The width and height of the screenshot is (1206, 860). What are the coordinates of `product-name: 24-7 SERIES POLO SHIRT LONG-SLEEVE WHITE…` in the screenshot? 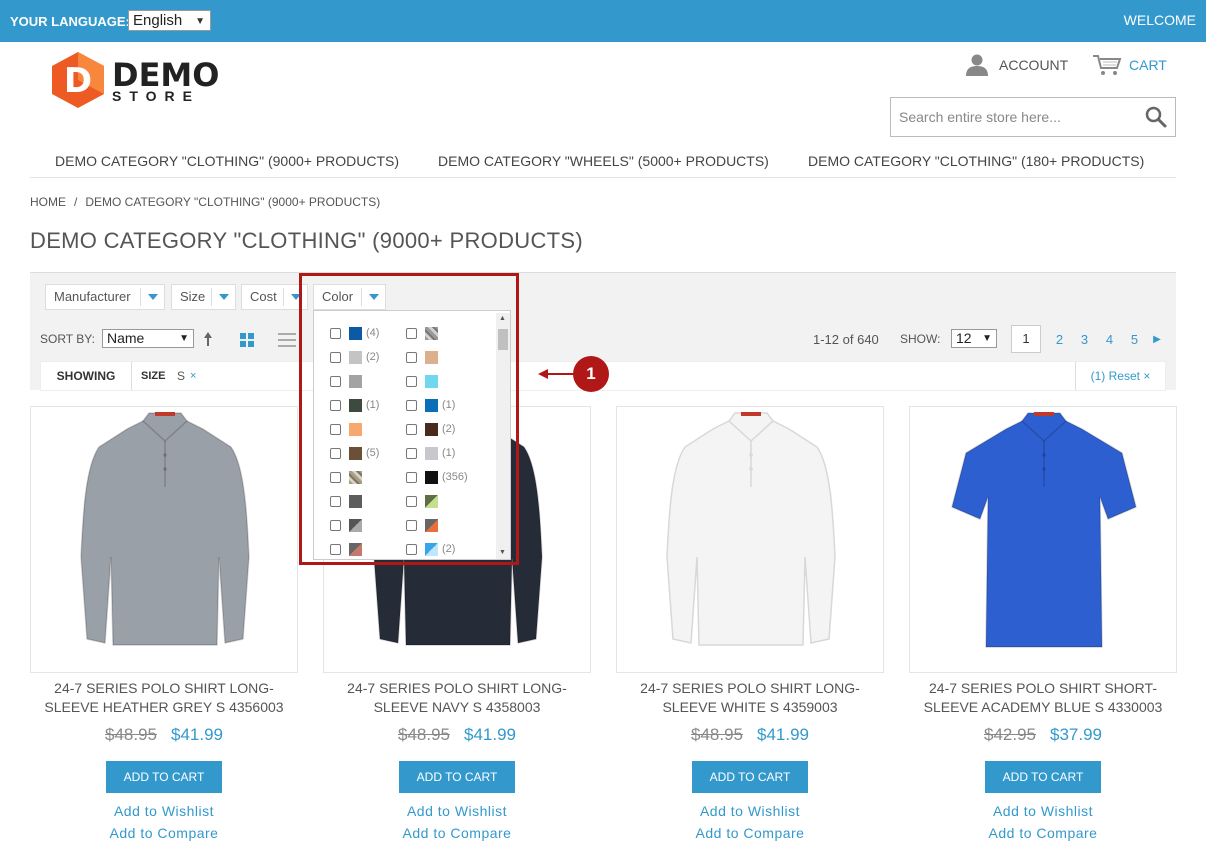 It's located at (750, 698).